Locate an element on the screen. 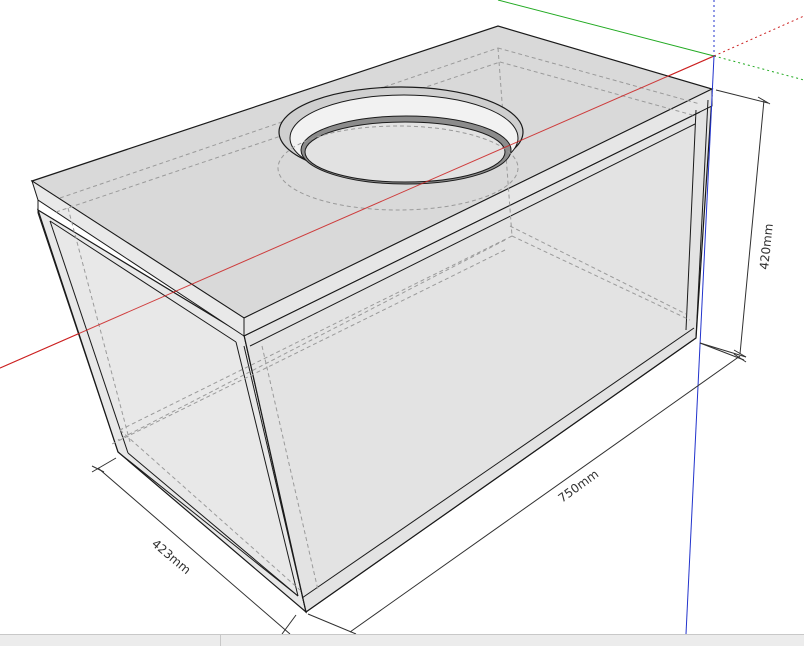  status-bar-segment-right is located at coordinates (512, 640).